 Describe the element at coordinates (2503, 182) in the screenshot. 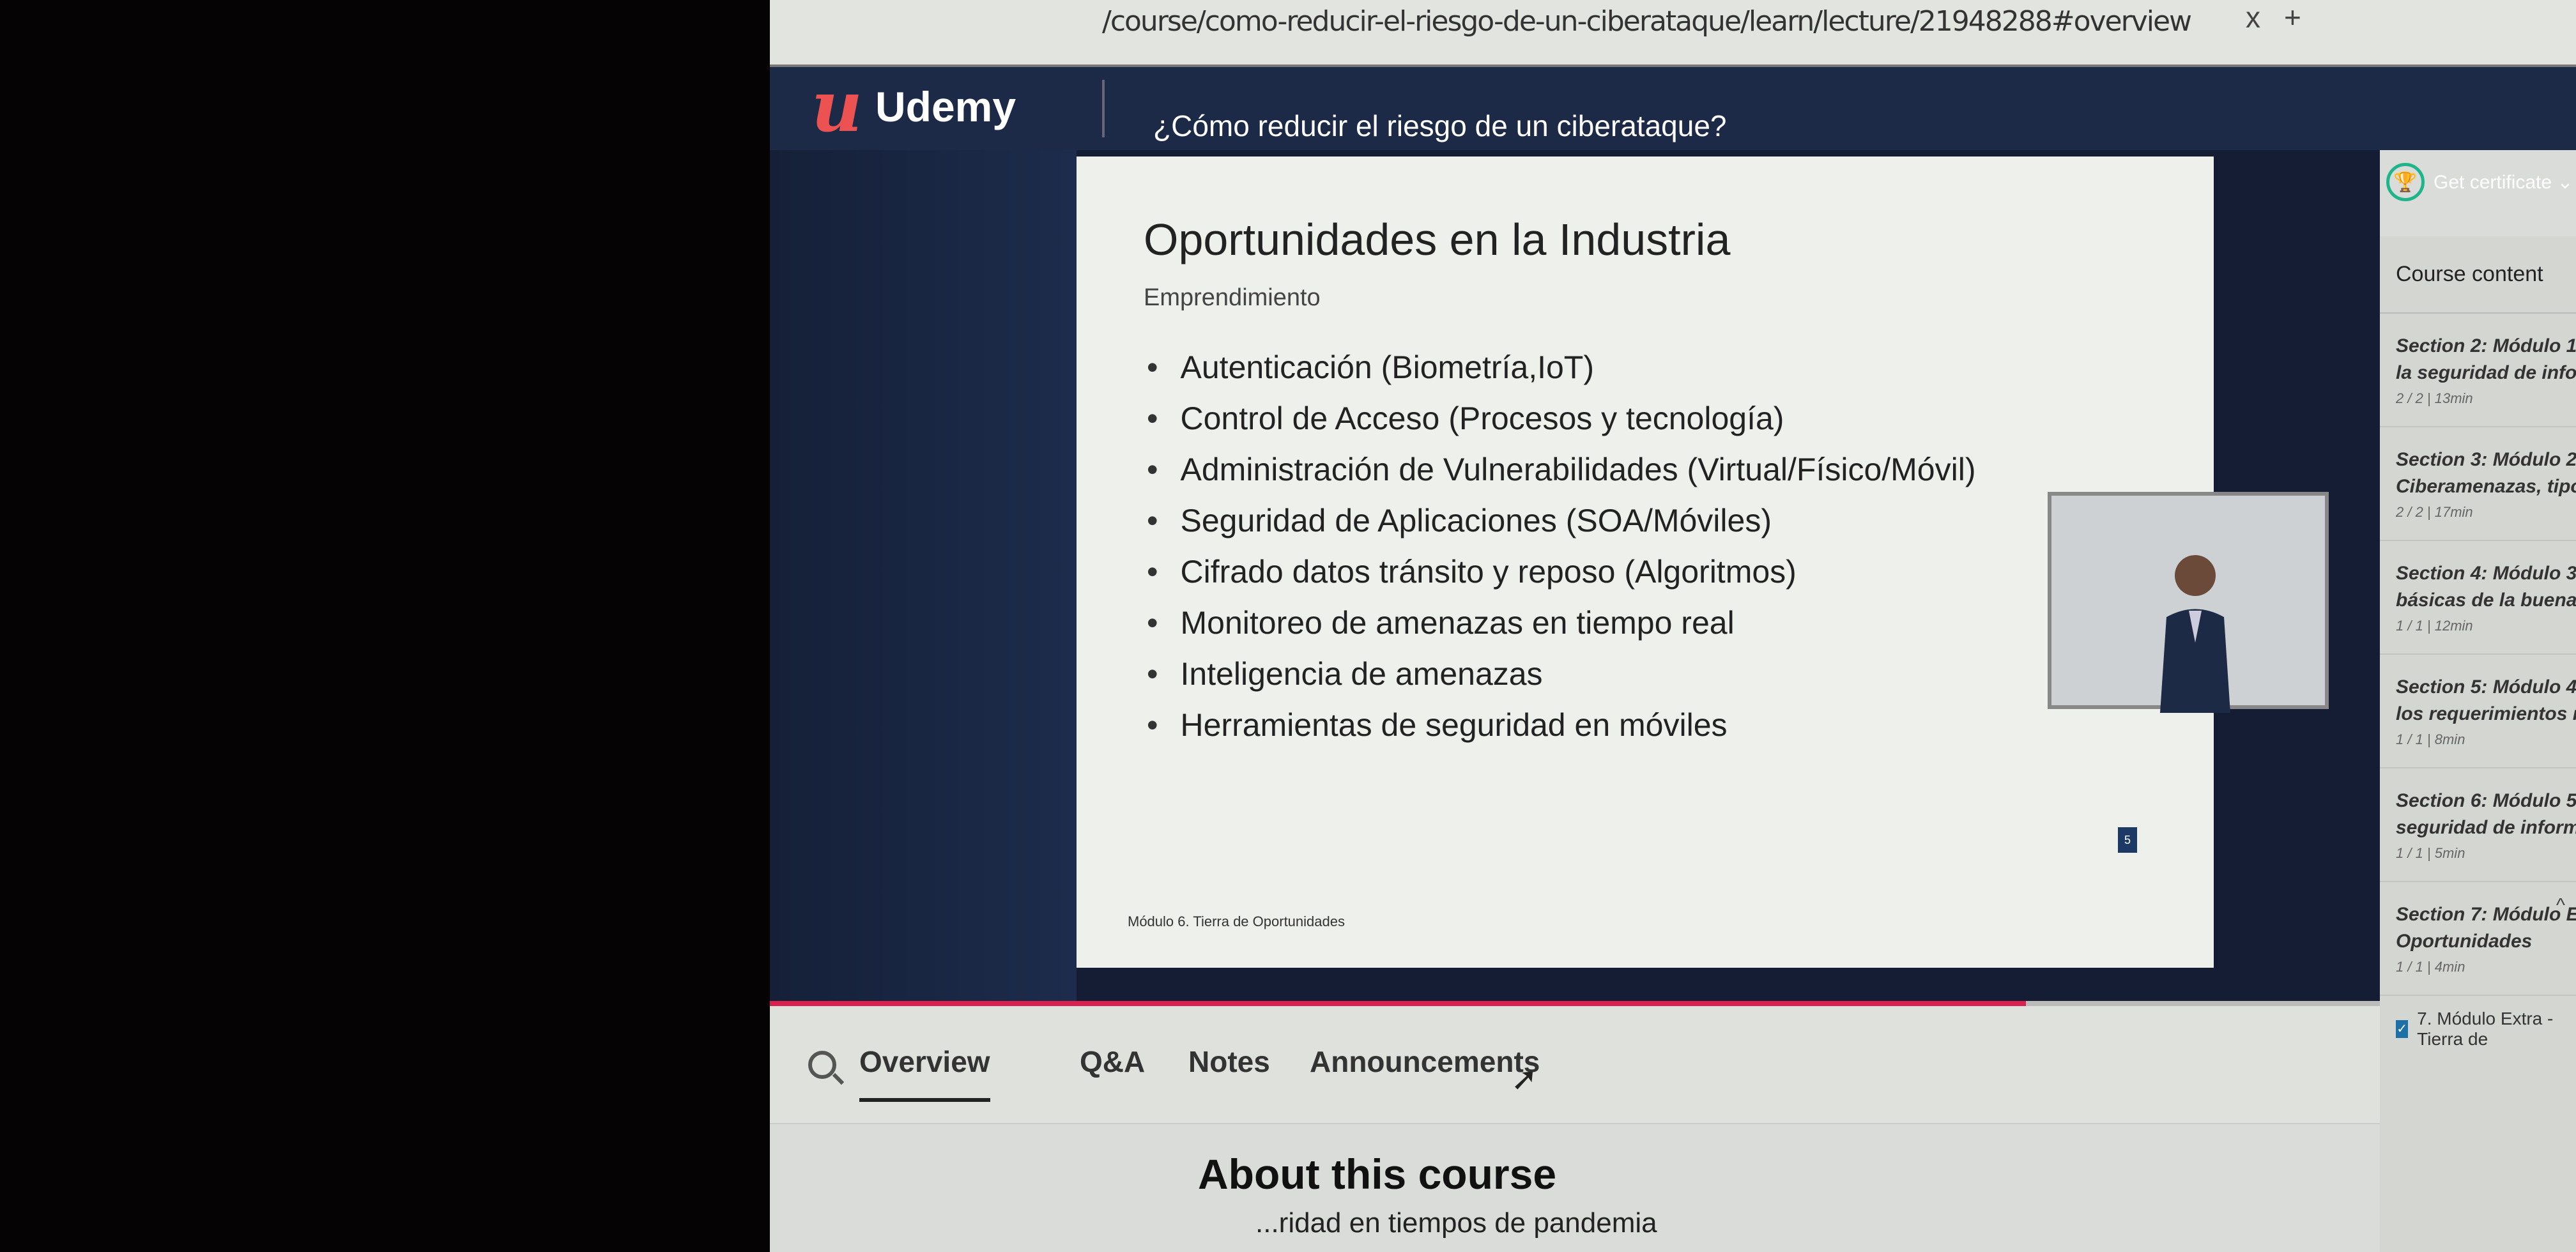

I see `certificate-label: Get certificate ⌄` at that location.